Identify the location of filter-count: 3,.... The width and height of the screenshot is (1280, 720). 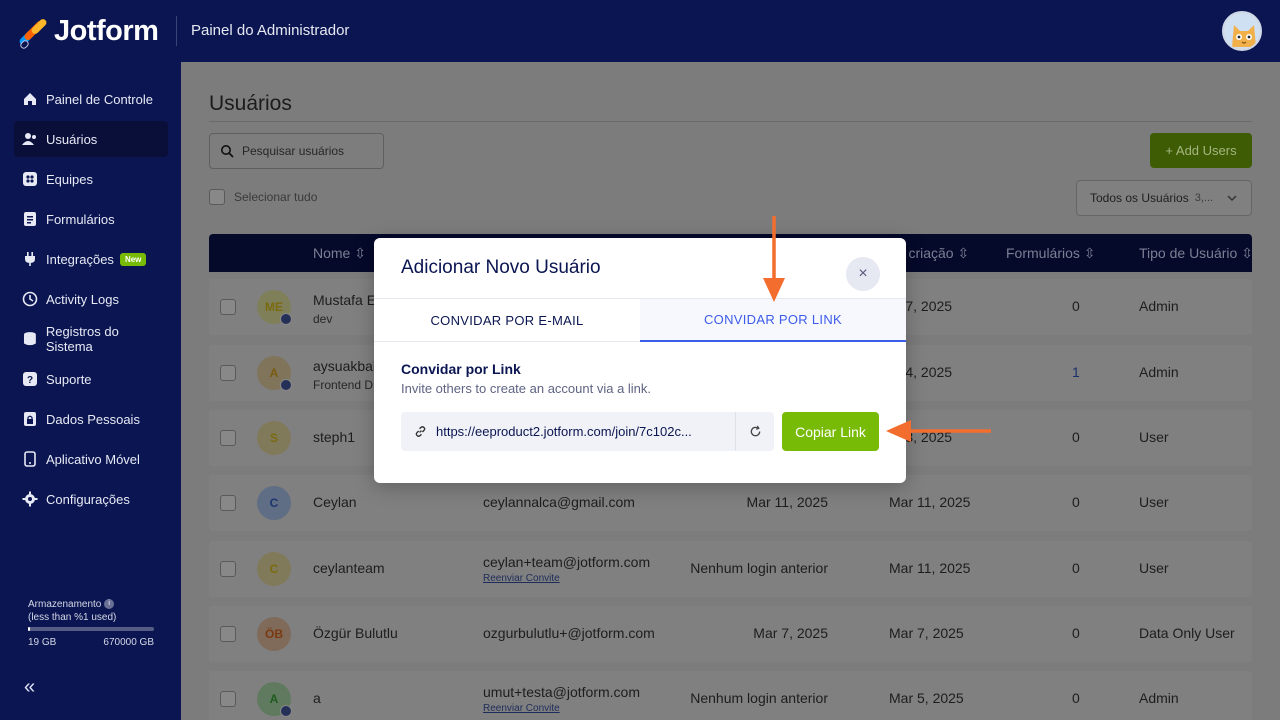
(1204, 198).